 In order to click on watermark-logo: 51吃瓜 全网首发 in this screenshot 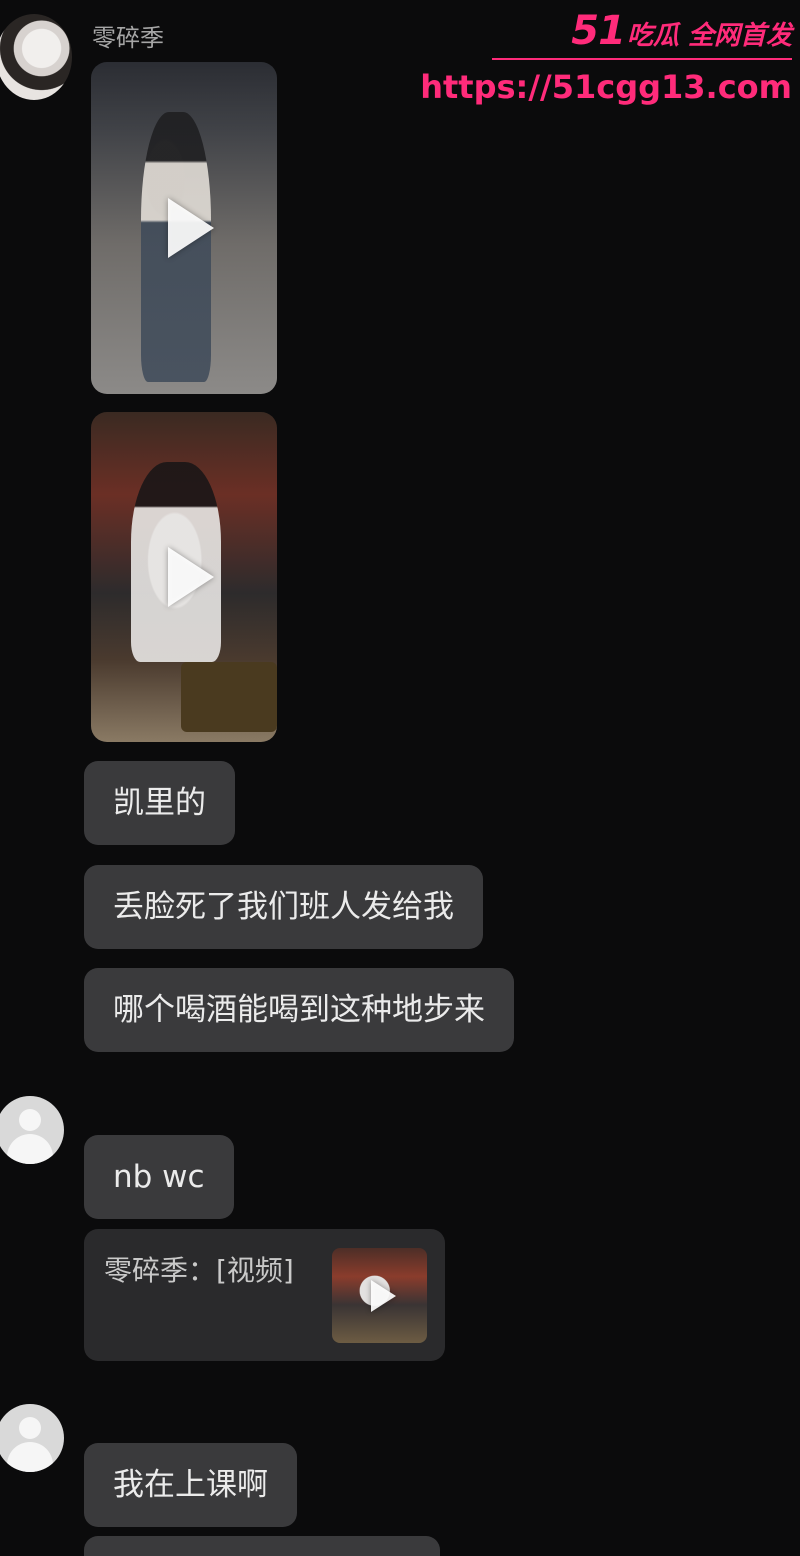, I will do `click(681, 31)`.